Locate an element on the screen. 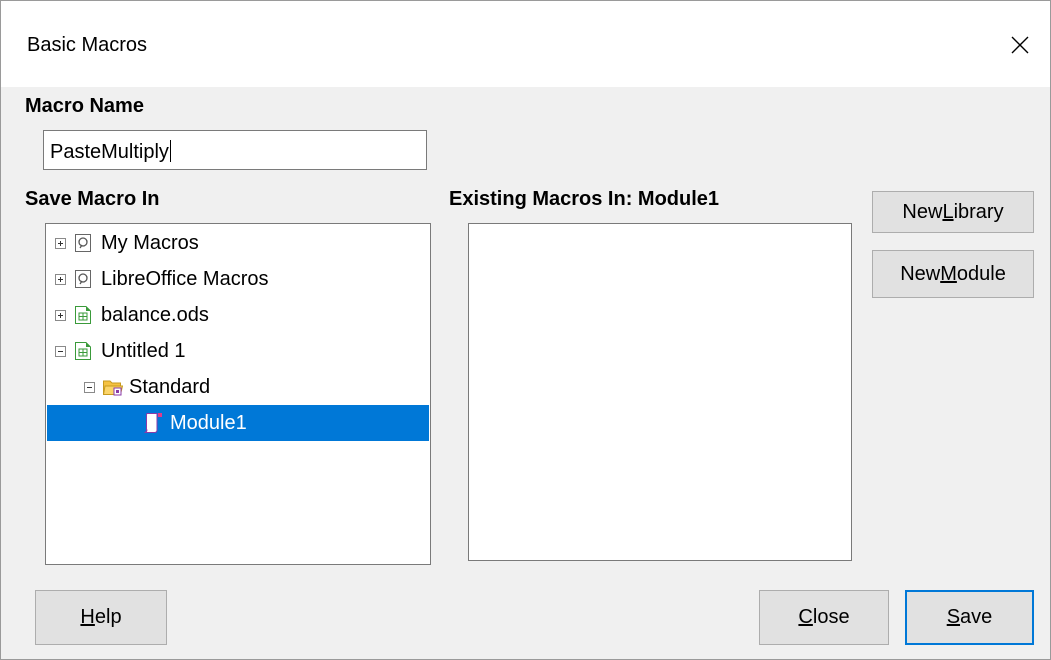 This screenshot has width=1051, height=660. tree-item-libreoffice-macros: LibreOffice Macros is located at coordinates (238, 279).